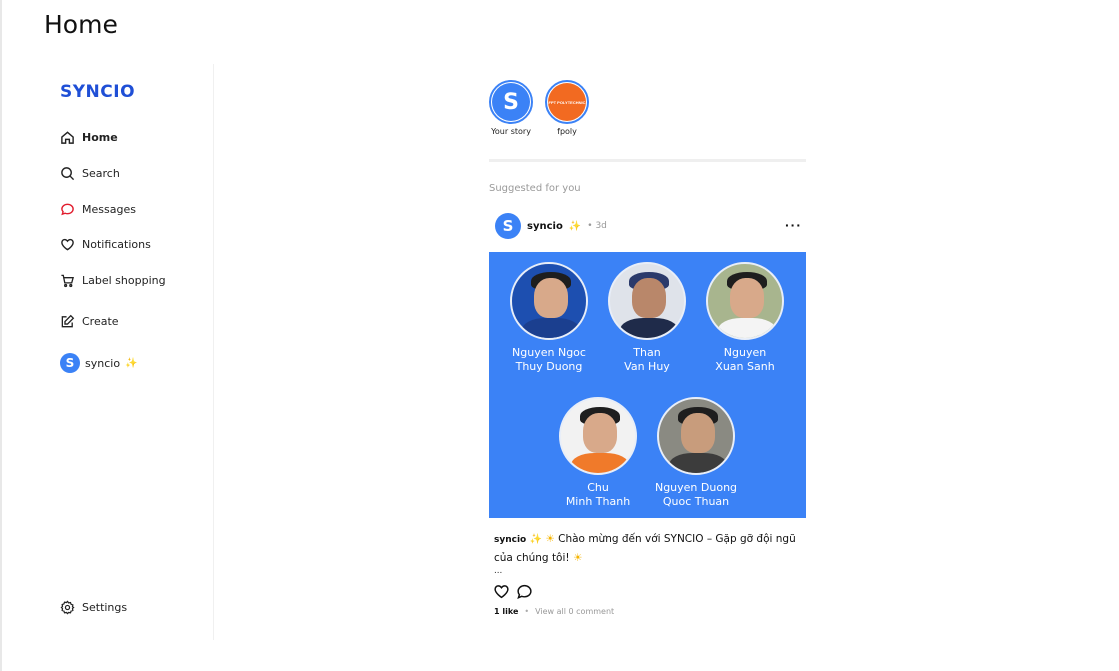  What do you see at coordinates (647, 611) in the screenshot?
I see `post-stats: 1 like • View all 0 comment` at bounding box center [647, 611].